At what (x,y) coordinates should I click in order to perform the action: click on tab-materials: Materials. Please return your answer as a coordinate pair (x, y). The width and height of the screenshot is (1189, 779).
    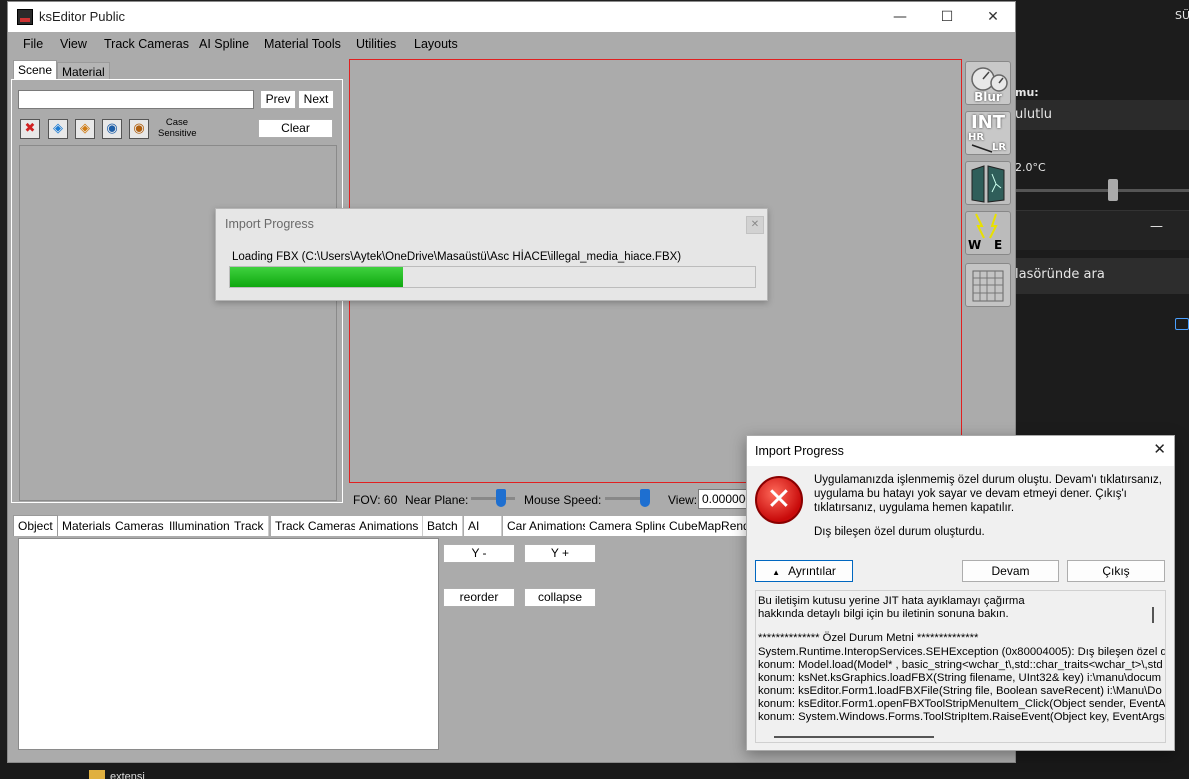
    Looking at the image, I should click on (87, 526).